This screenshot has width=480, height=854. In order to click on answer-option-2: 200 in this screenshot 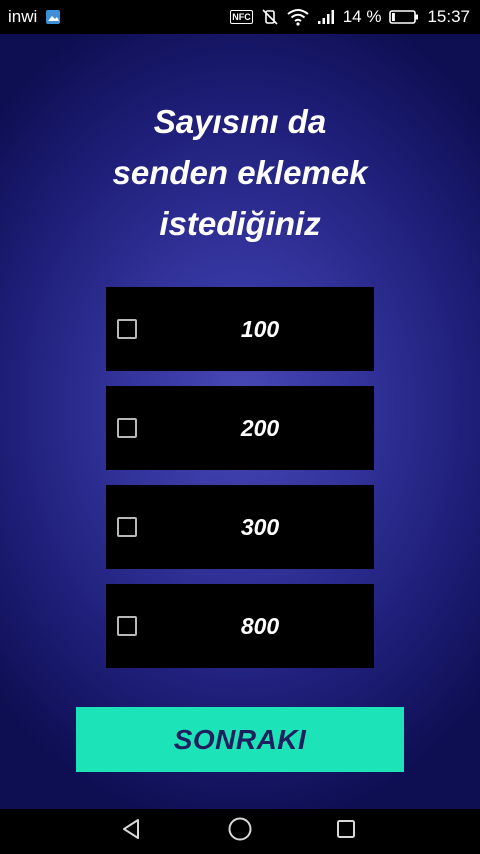, I will do `click(240, 428)`.